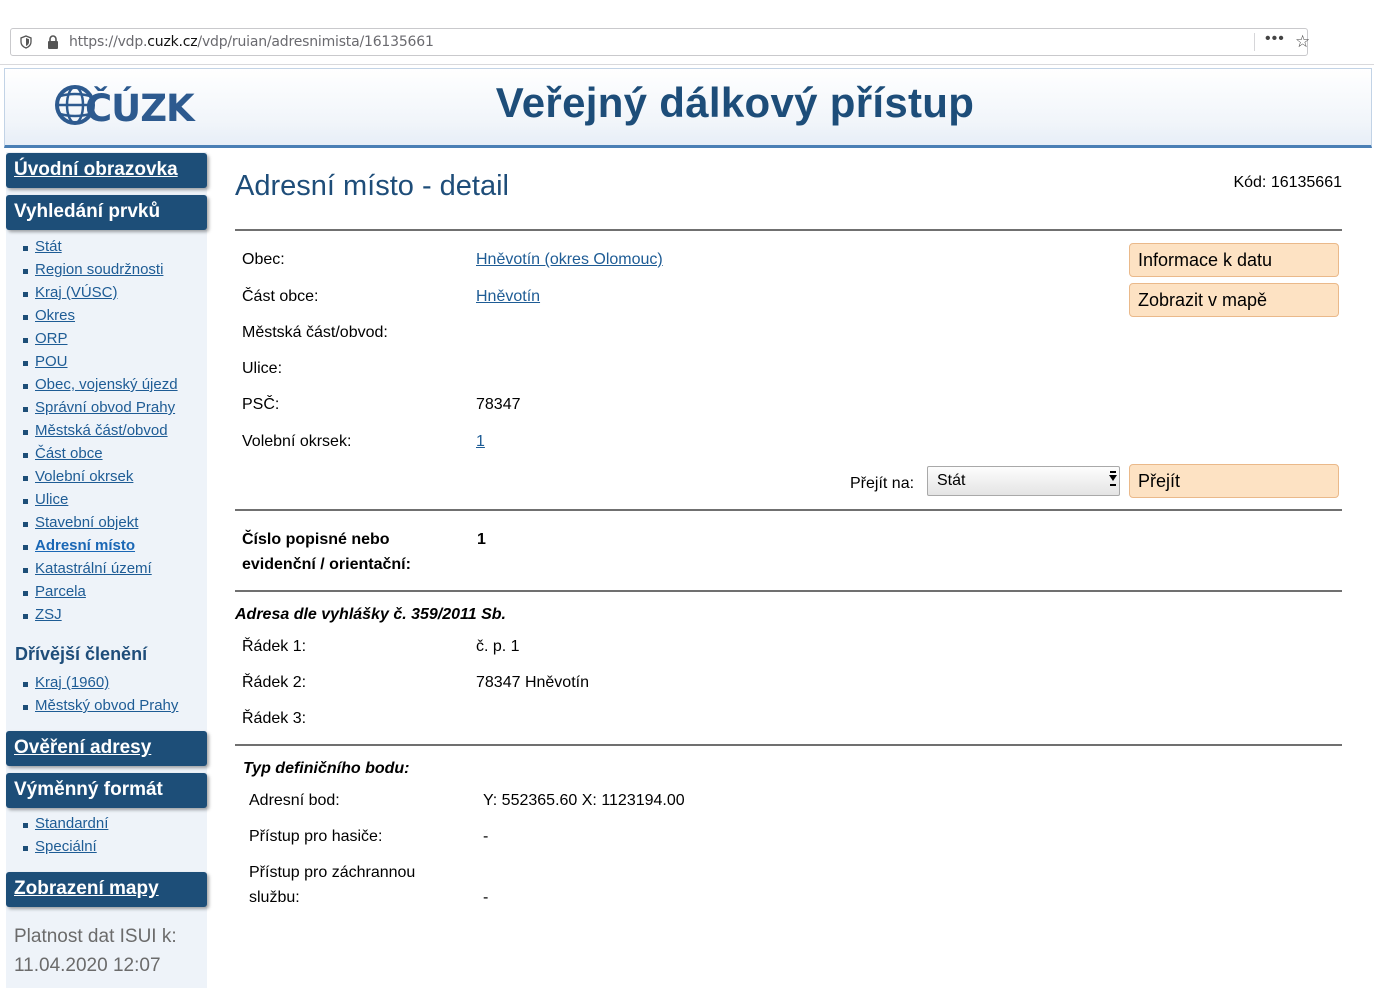  I want to click on sidebar-link: Správní obvod Prahy, so click(105, 407).